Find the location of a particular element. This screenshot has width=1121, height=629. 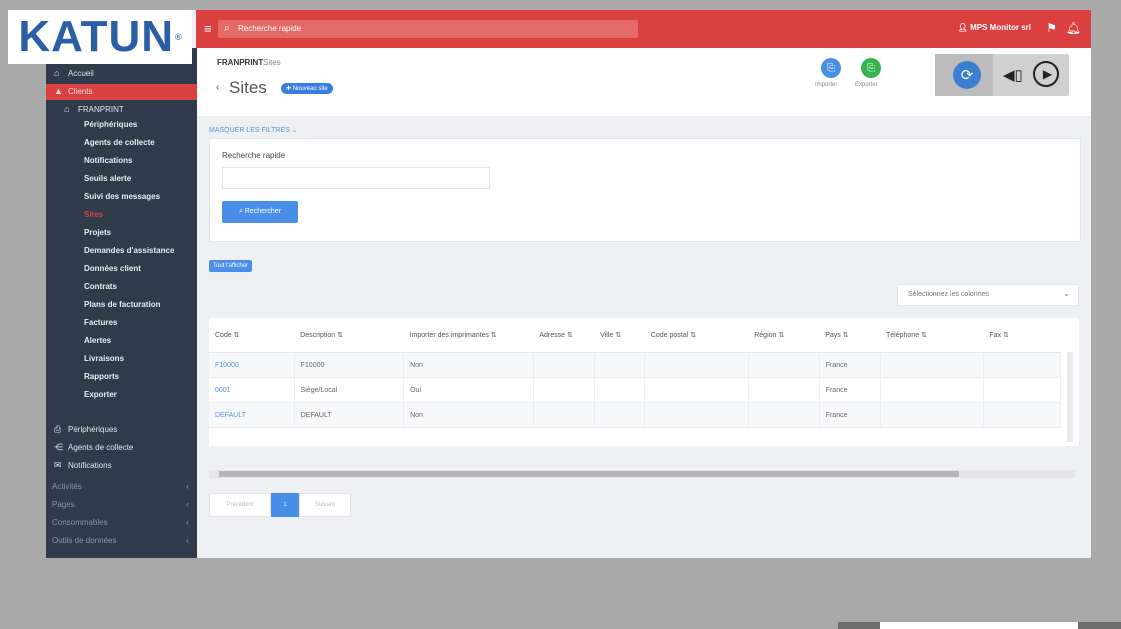

show-all-button: Tout l'afficher is located at coordinates (231, 266).